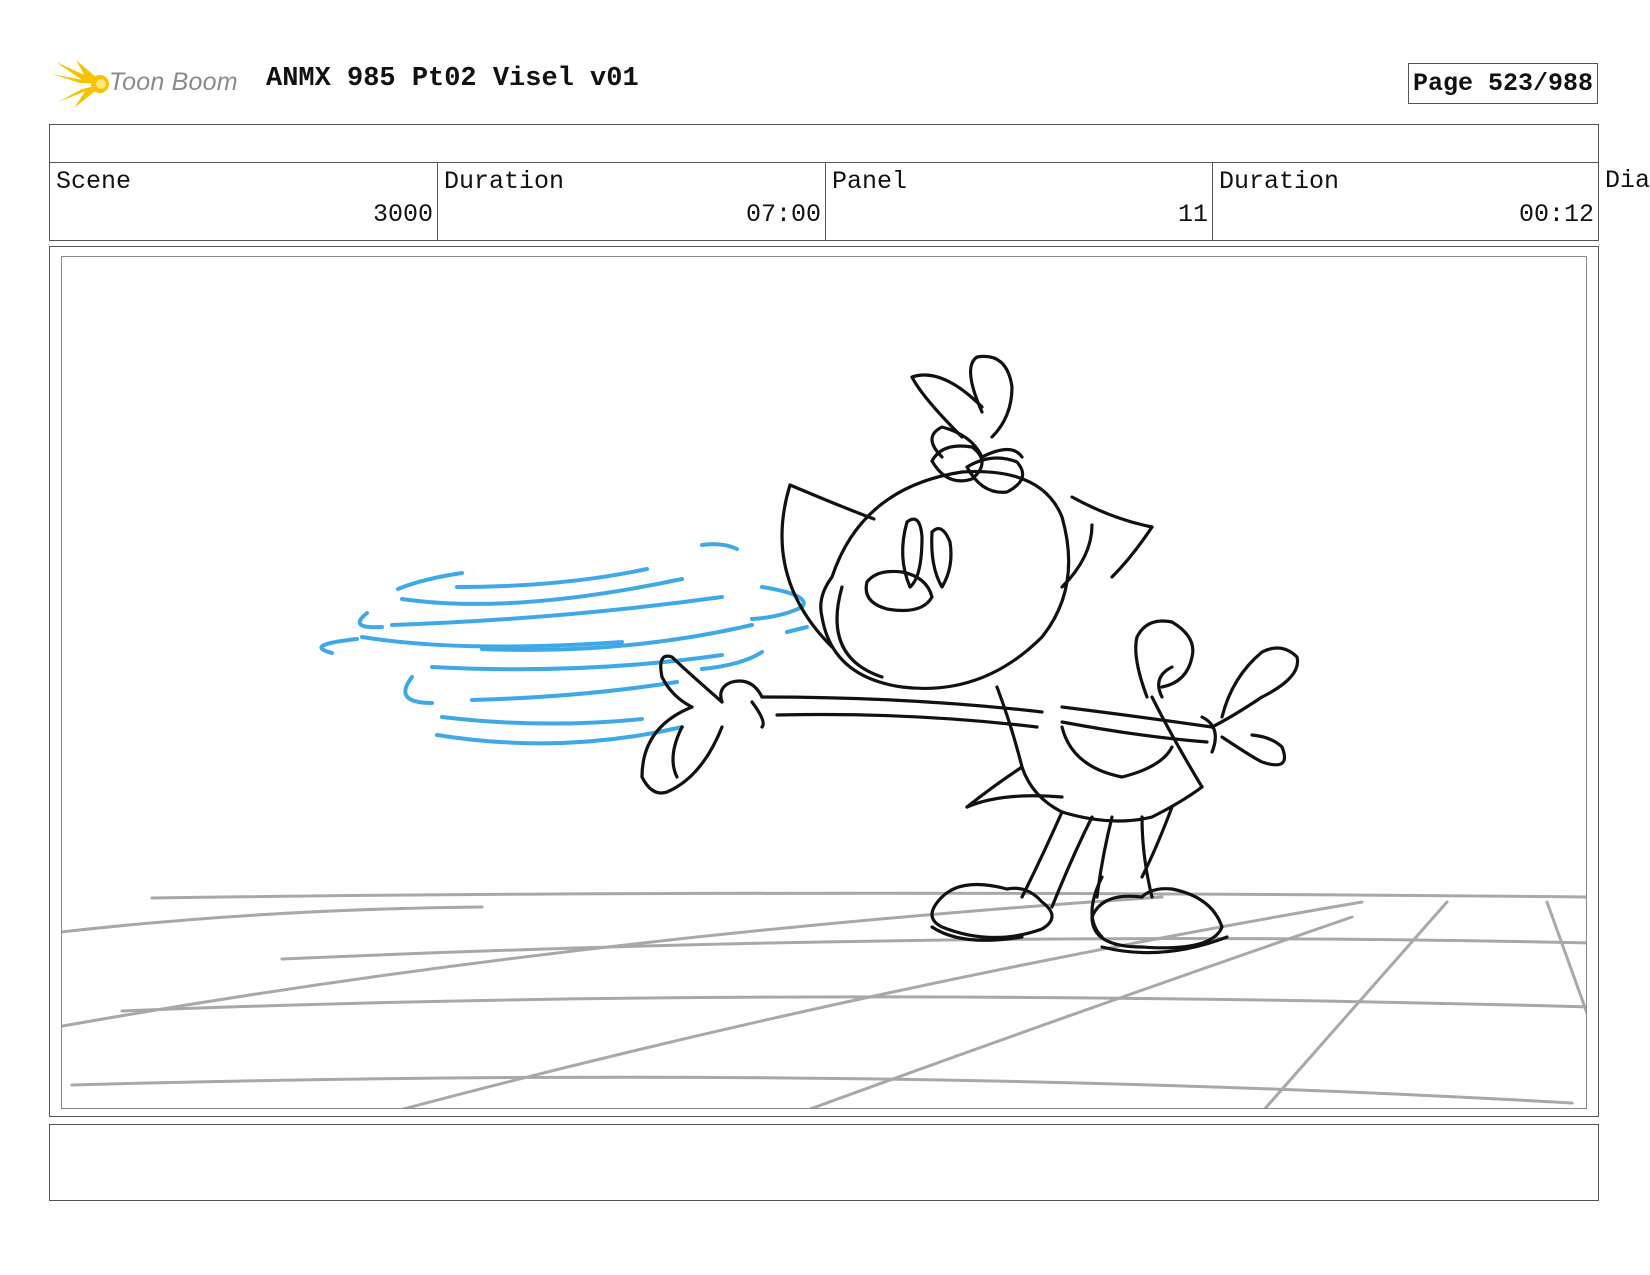 The width and height of the screenshot is (1650, 1275). What do you see at coordinates (870, 181) in the screenshot?
I see `panel-label: Panel` at bounding box center [870, 181].